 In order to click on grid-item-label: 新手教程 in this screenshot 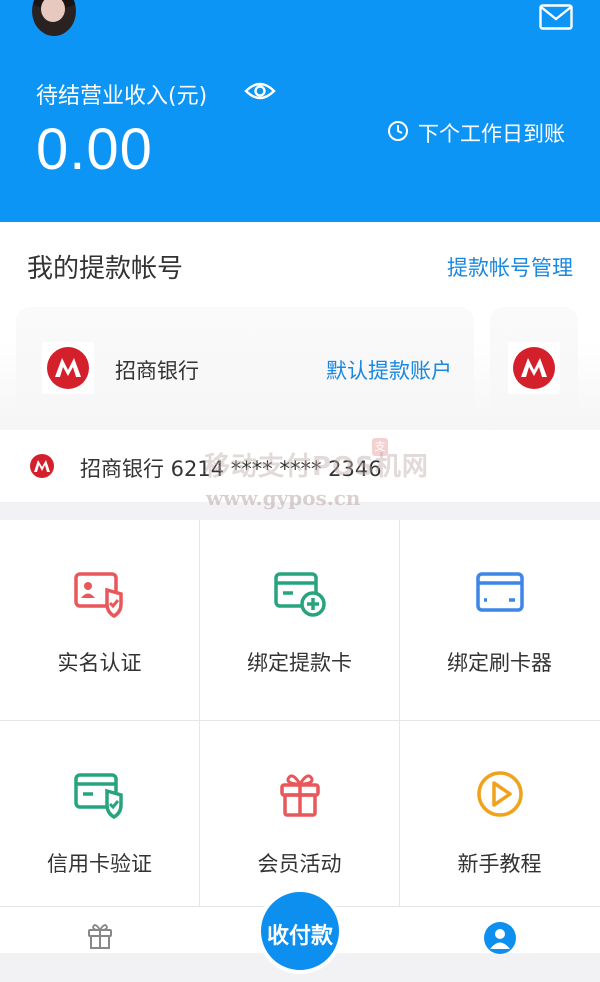, I will do `click(499, 864)`.